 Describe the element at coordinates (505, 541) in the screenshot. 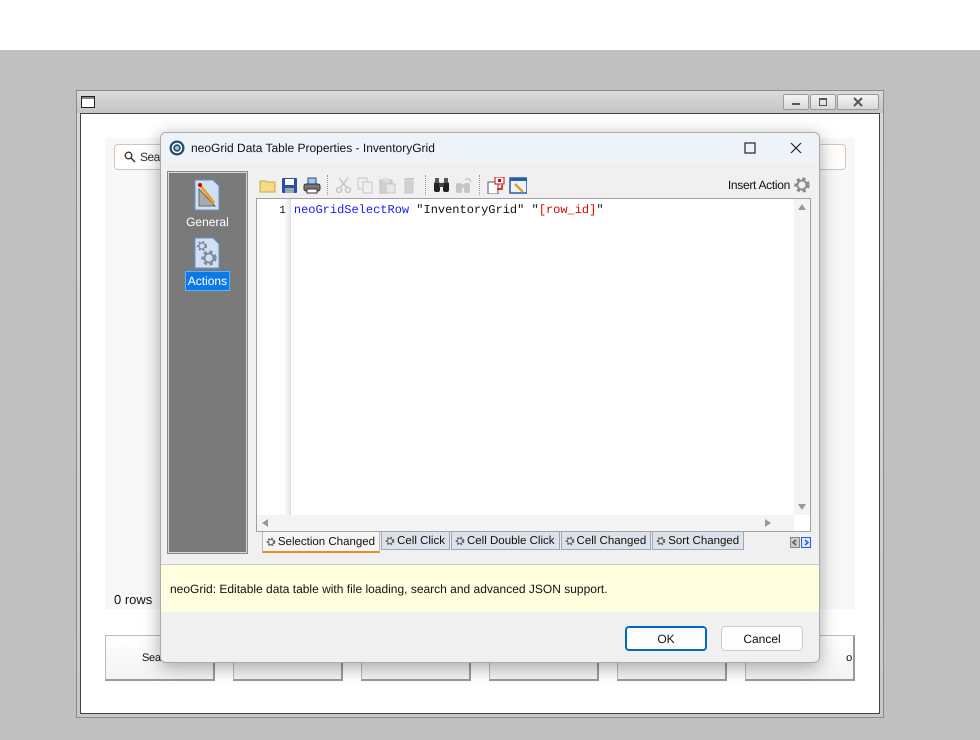

I see `event-tab: Cell Double Click` at that location.